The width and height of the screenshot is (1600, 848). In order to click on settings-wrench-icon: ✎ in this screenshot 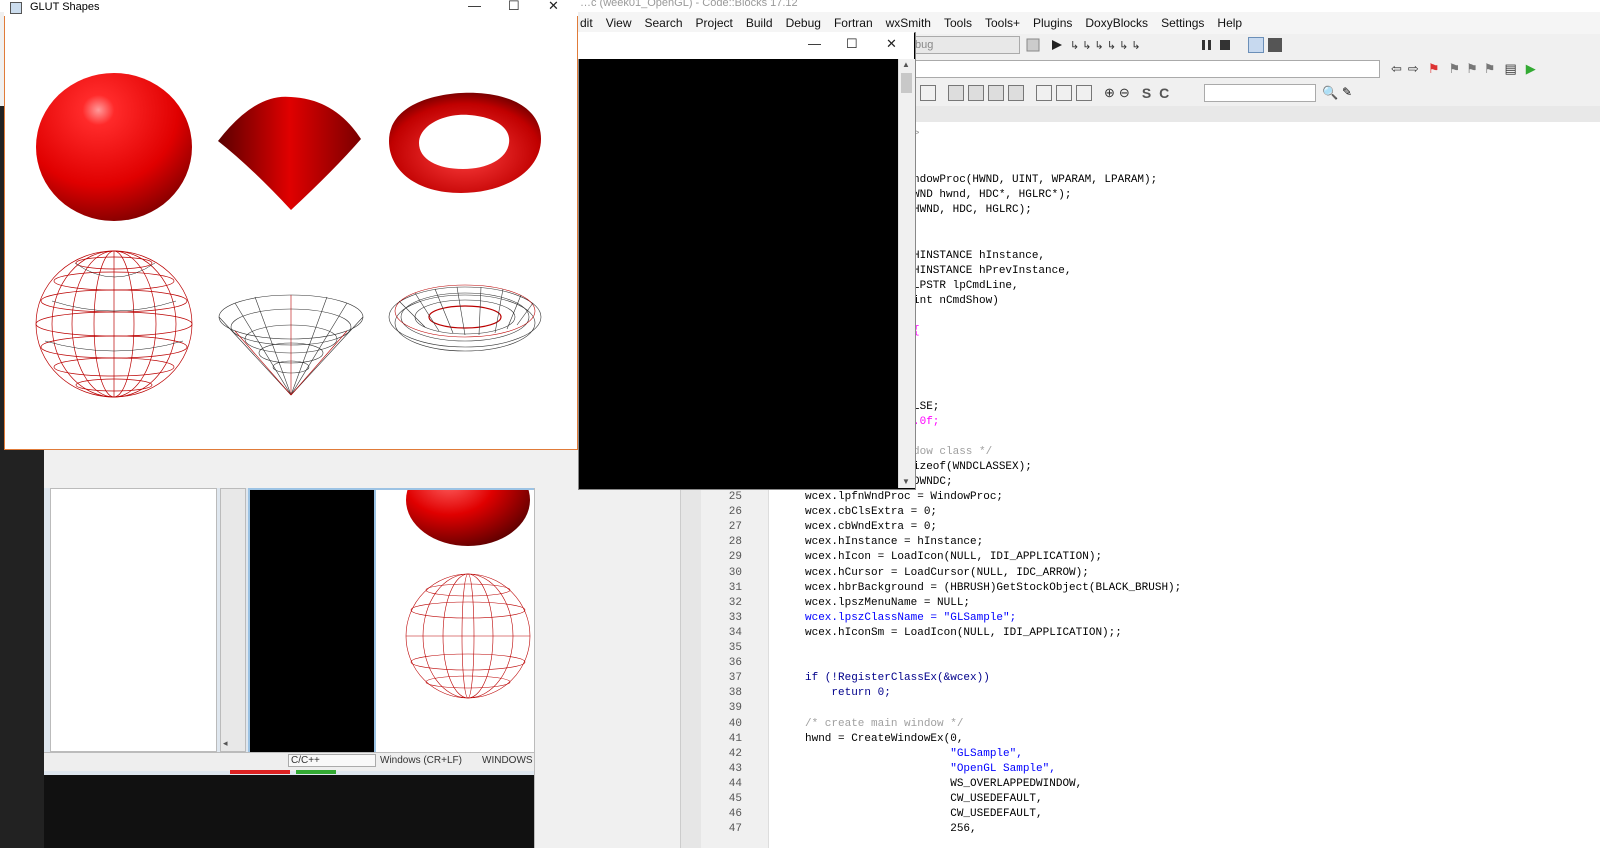, I will do `click(1347, 92)`.